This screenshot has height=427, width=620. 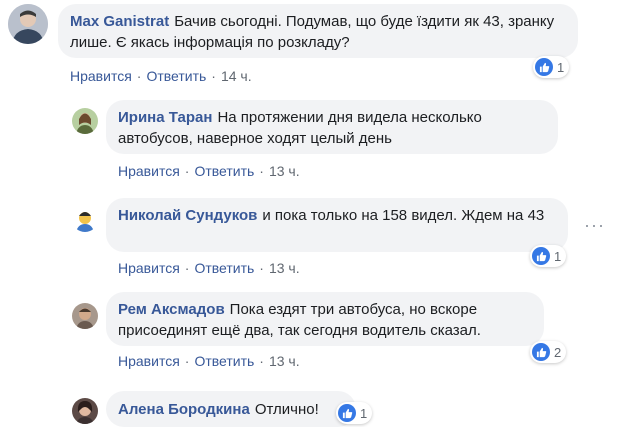 What do you see at coordinates (171, 309) in the screenshot?
I see `comment-author: Рем Аксмадов` at bounding box center [171, 309].